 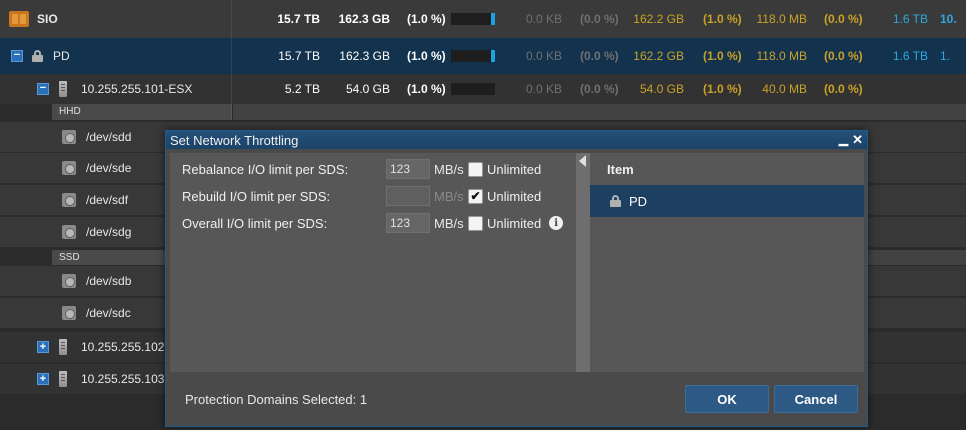 I want to click on rebuild-unlimited-checkbox: ✔, so click(x=475, y=196).